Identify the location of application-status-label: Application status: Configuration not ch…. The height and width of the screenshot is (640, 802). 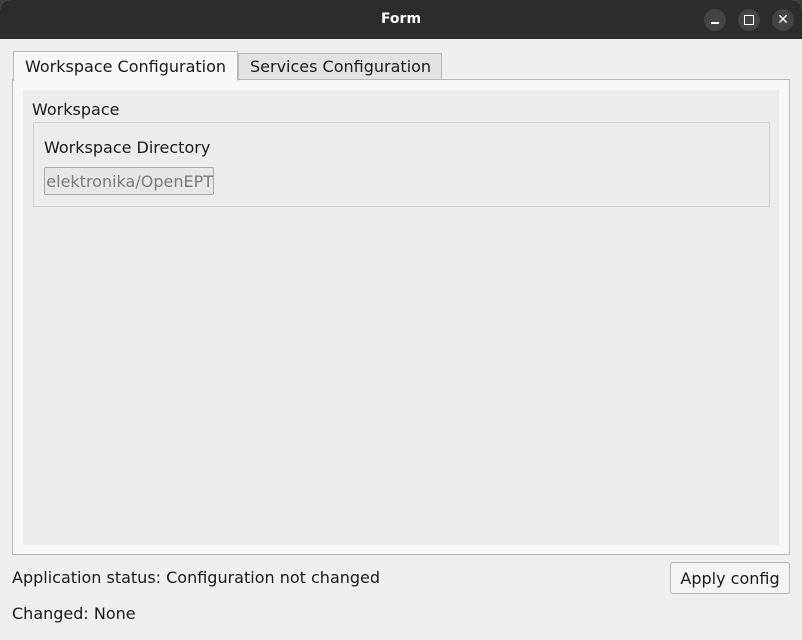
(196, 577).